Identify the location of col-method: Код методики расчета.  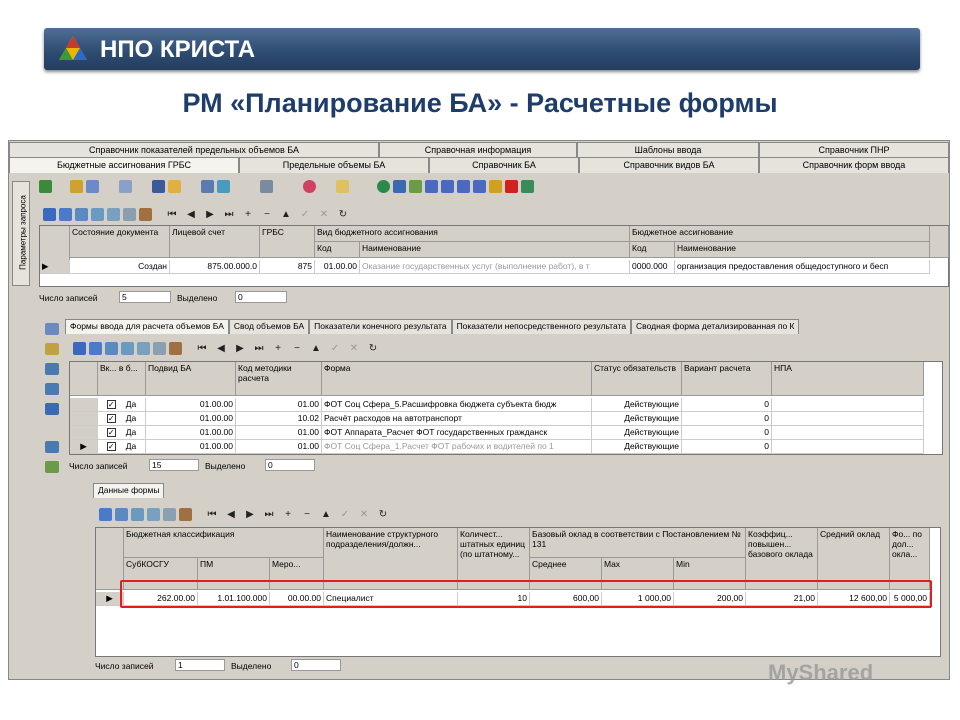
(279, 379).